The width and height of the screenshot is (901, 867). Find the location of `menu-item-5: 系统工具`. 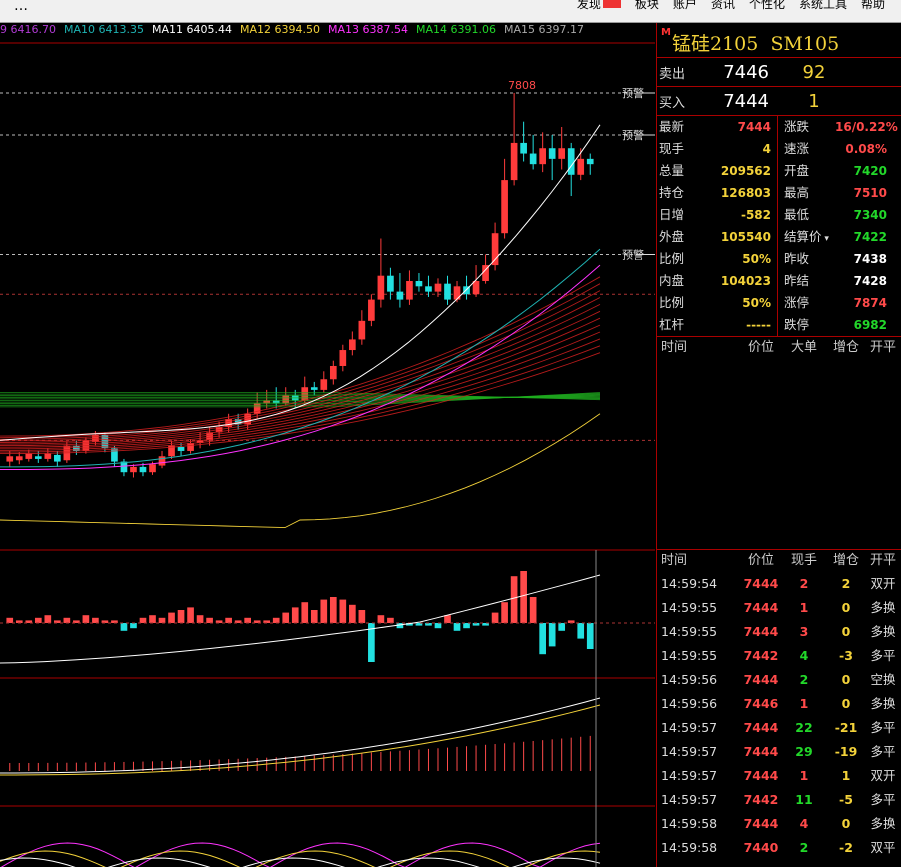

menu-item-5: 系统工具 is located at coordinates (823, 6).